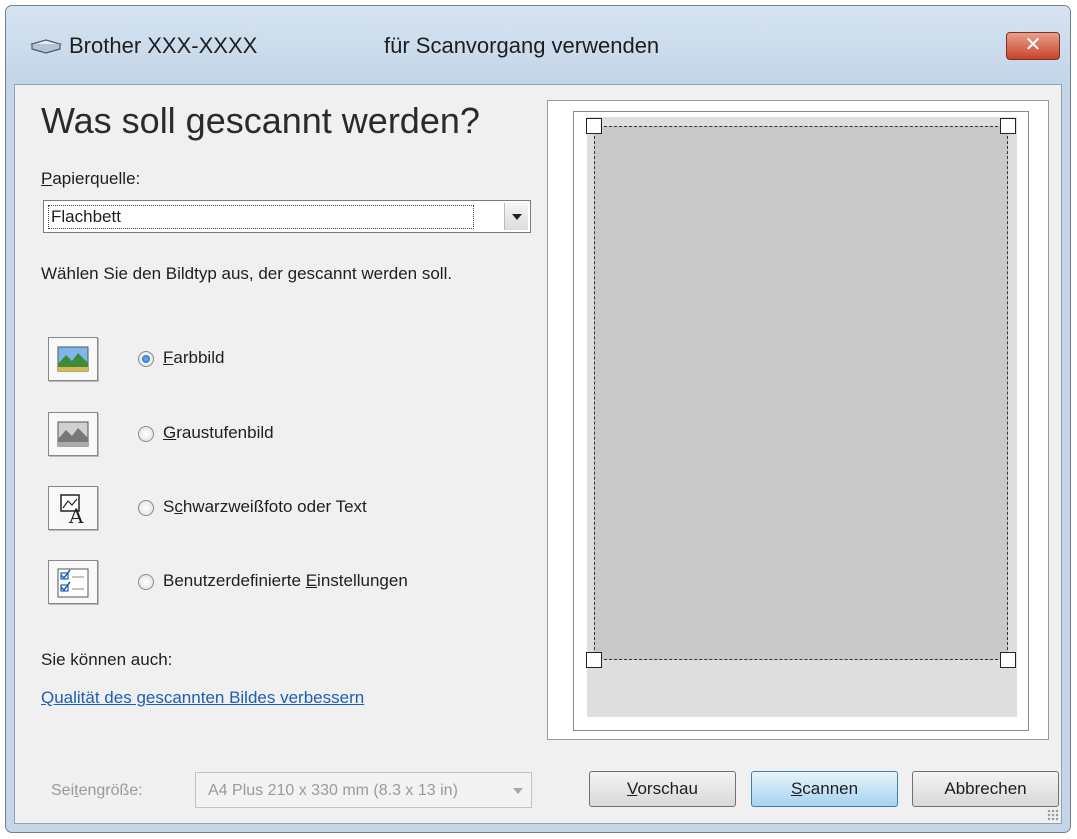 This screenshot has height=839, width=1077. Describe the element at coordinates (73, 359) in the screenshot. I see `color-photo-icon` at that location.